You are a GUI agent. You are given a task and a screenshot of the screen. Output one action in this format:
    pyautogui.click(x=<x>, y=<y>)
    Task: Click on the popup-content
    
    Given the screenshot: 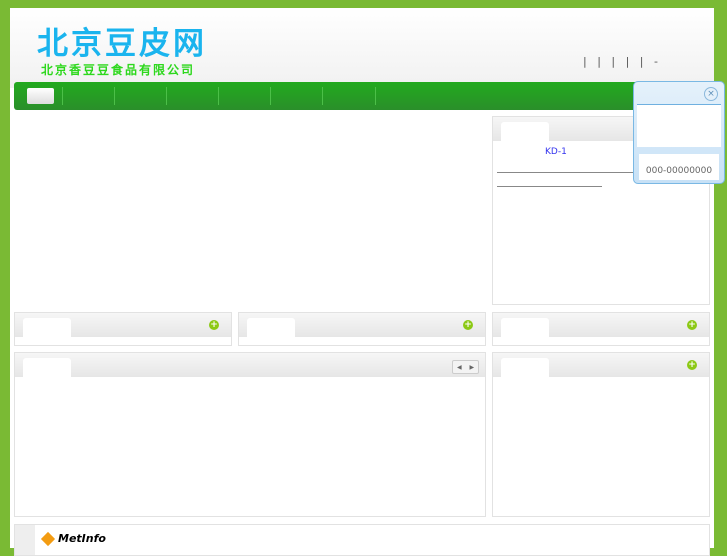 What is the action you would take?
    pyautogui.click(x=679, y=125)
    